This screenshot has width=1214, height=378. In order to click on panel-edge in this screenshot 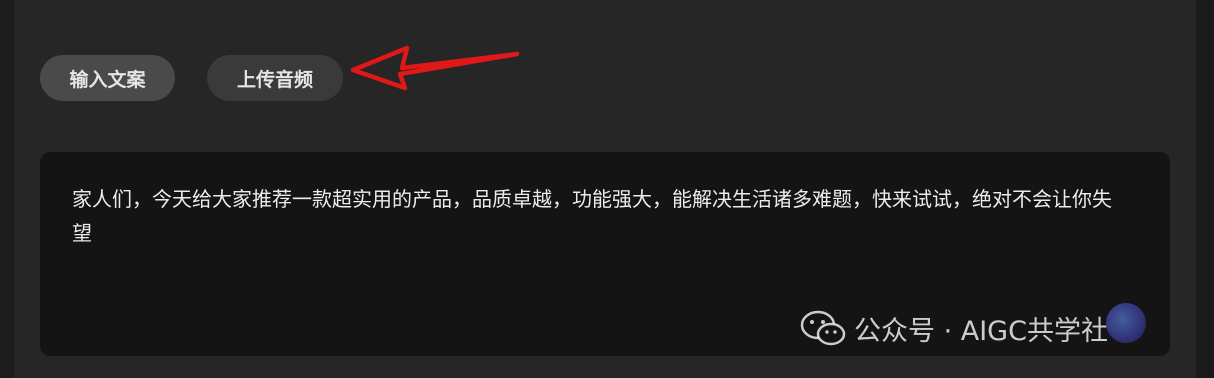, I will do `click(1205, 189)`.